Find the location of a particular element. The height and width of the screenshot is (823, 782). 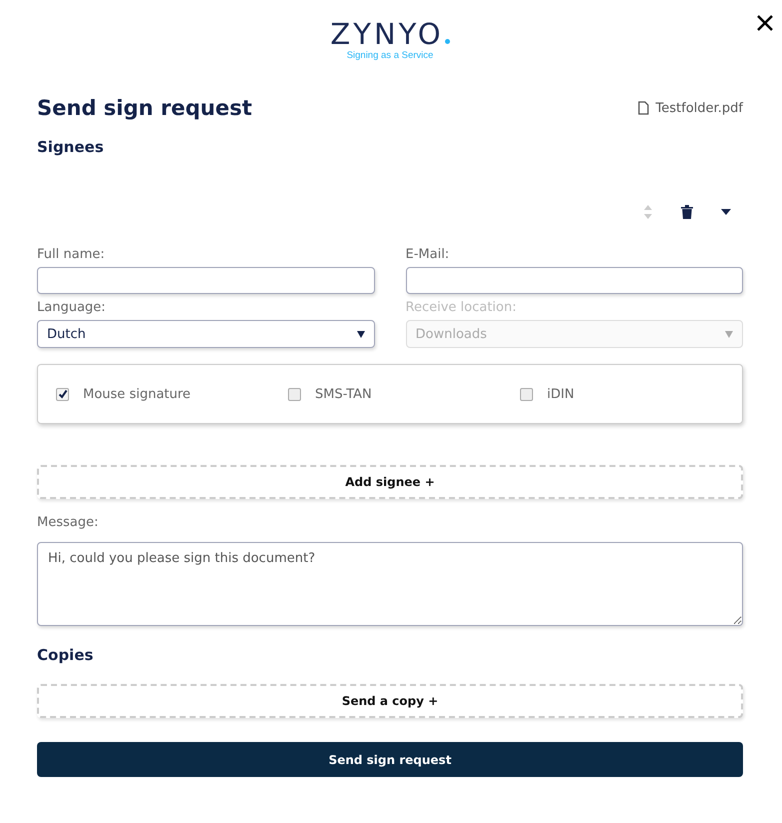

section-heading: Copies is located at coordinates (65, 655).